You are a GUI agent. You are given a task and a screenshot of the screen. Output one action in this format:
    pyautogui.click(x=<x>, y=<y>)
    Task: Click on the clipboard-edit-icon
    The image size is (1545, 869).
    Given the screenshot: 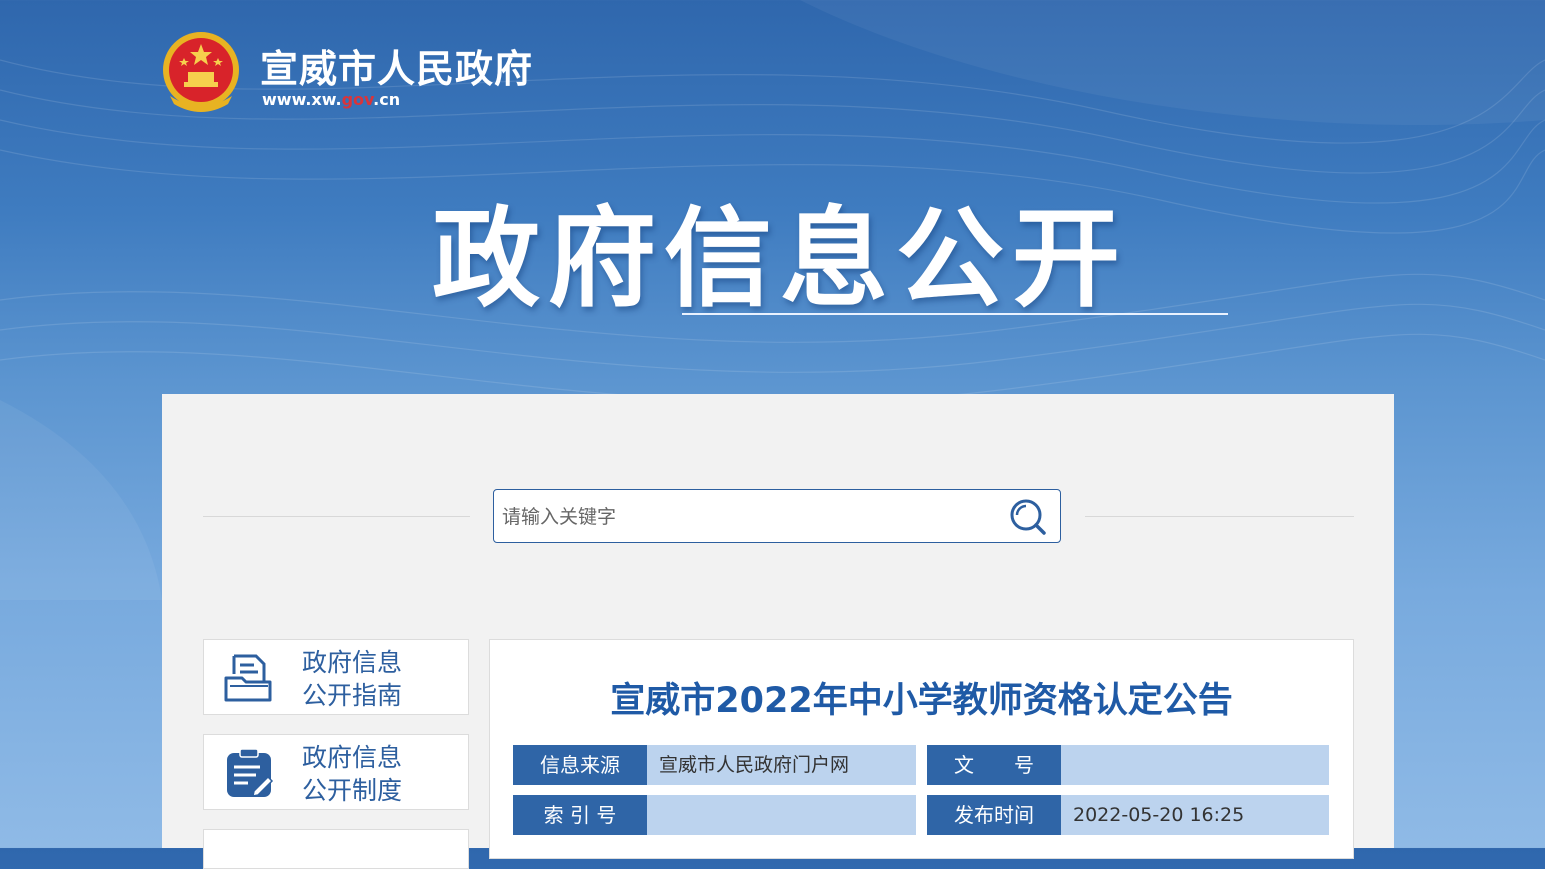 What is the action you would take?
    pyautogui.click(x=250, y=772)
    